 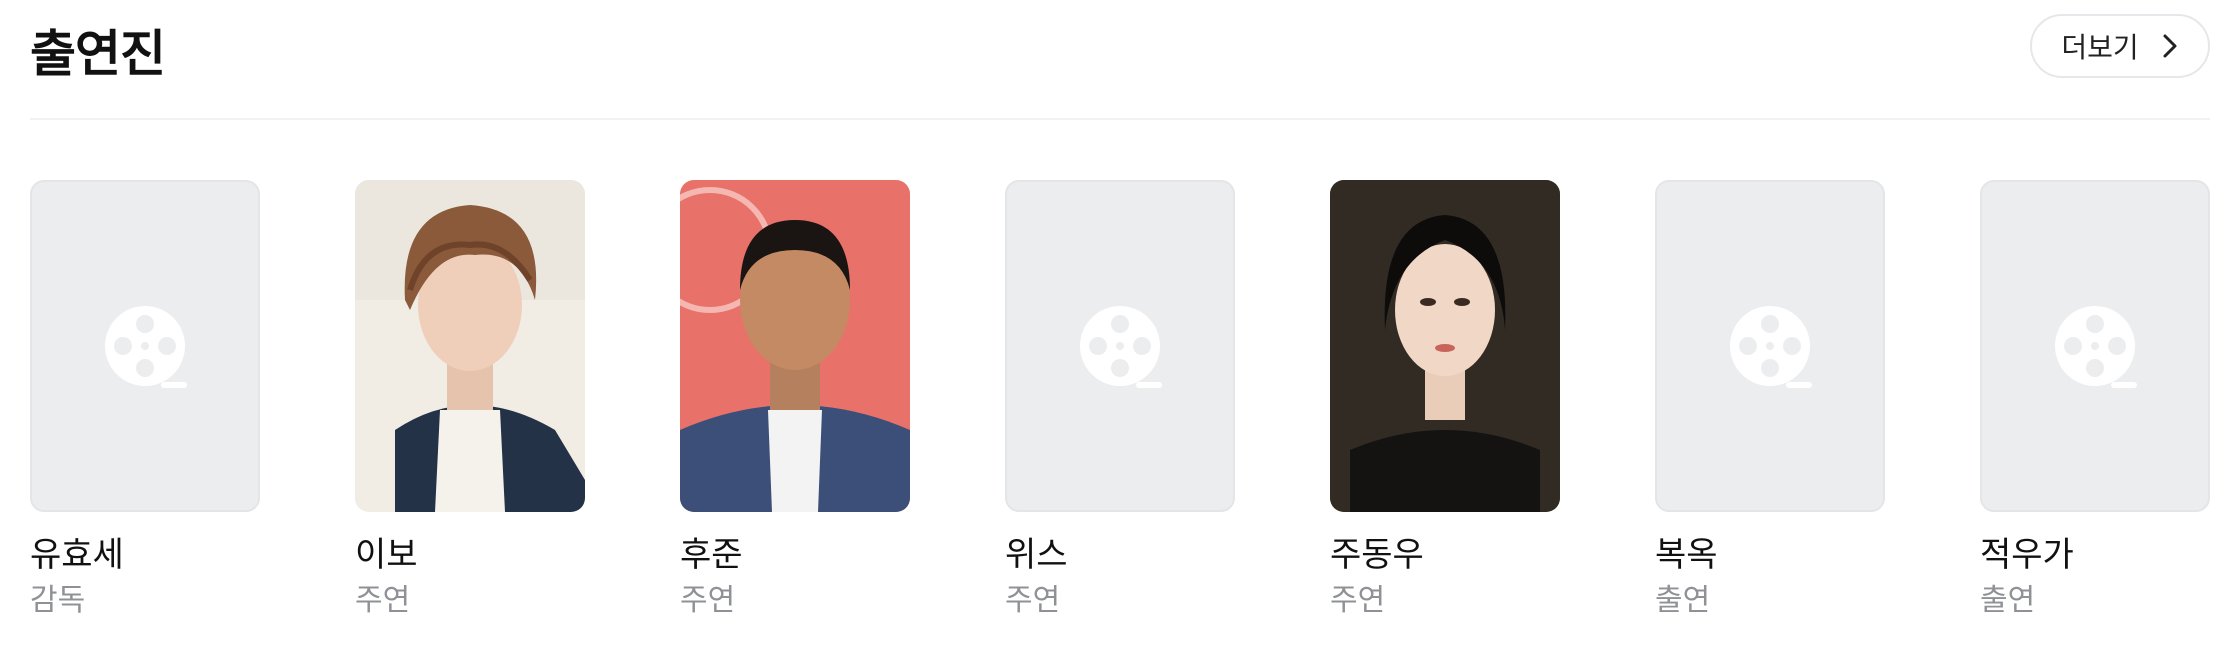 I want to click on cast-item: 복옥 출연, so click(x=1770, y=410).